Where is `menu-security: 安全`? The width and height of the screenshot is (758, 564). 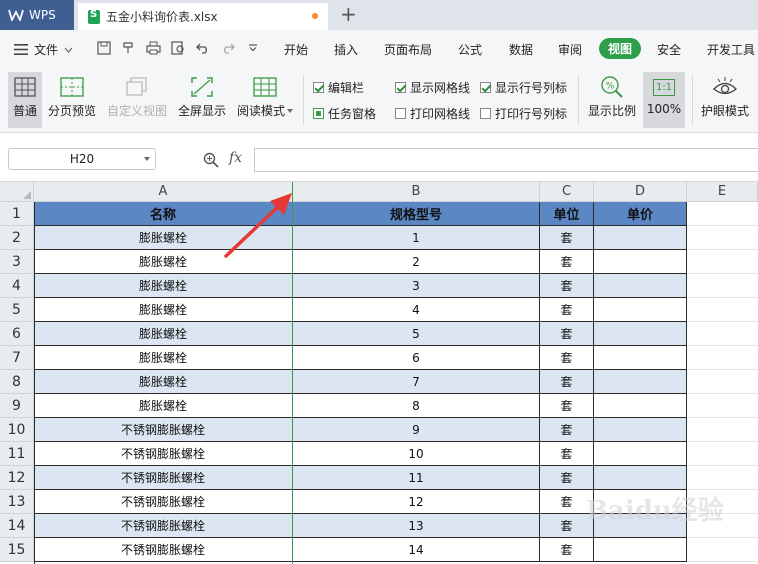 menu-security: 安全 is located at coordinates (669, 49).